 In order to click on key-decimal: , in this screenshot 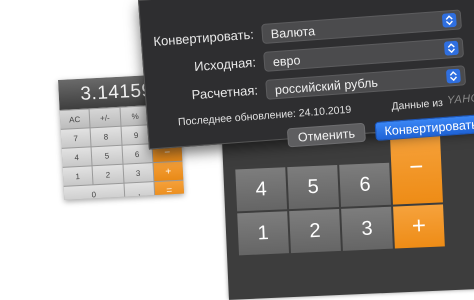, I will do `click(139, 191)`.